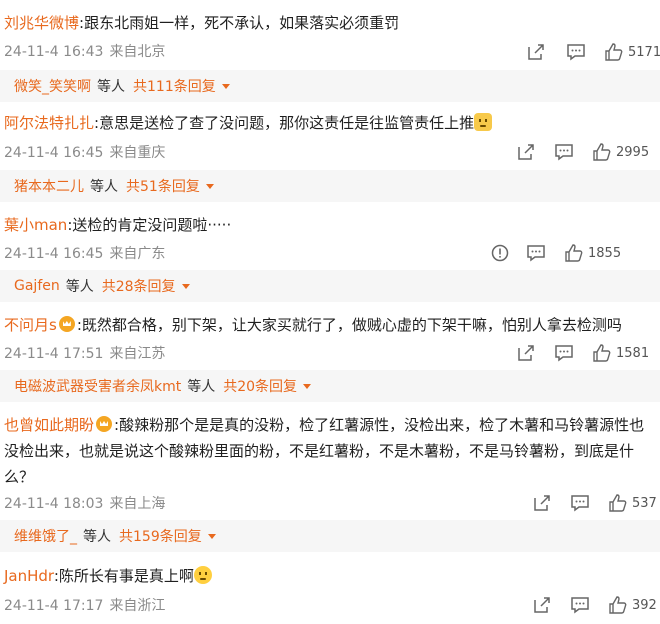  Describe the element at coordinates (174, 86) in the screenshot. I see `reply-count: 共111条回复` at that location.